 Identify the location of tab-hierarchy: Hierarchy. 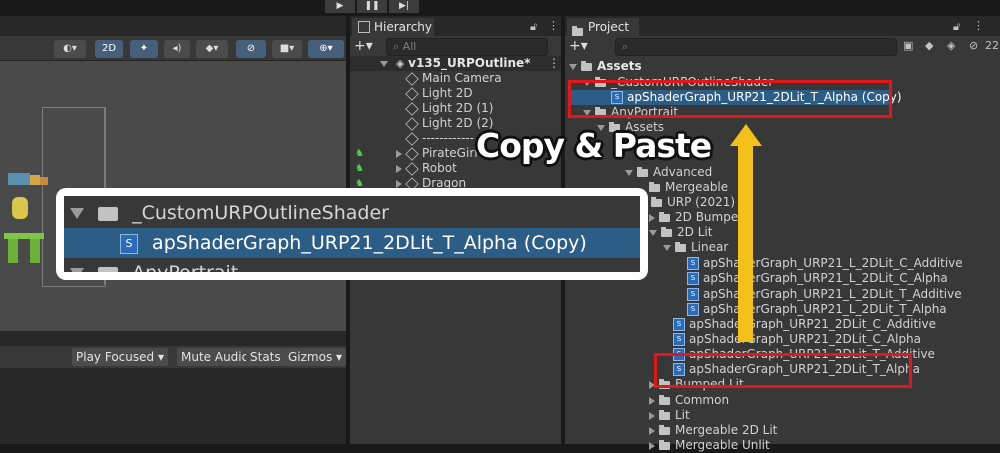
(393, 27).